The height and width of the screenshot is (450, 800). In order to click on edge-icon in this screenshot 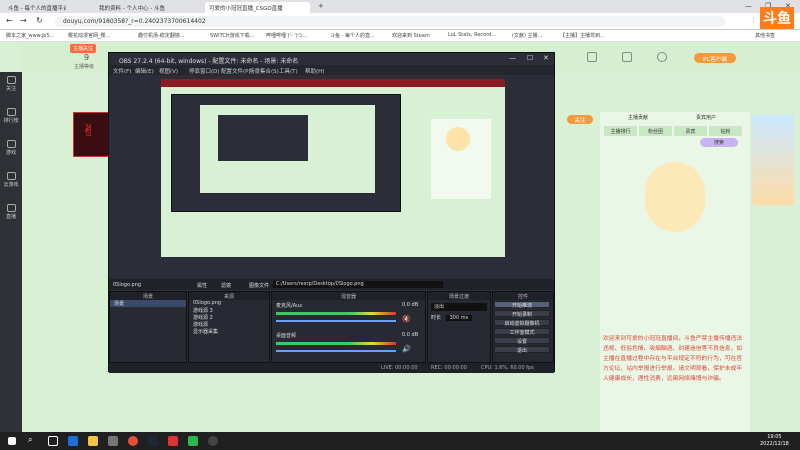, I will do `click(73, 441)`.